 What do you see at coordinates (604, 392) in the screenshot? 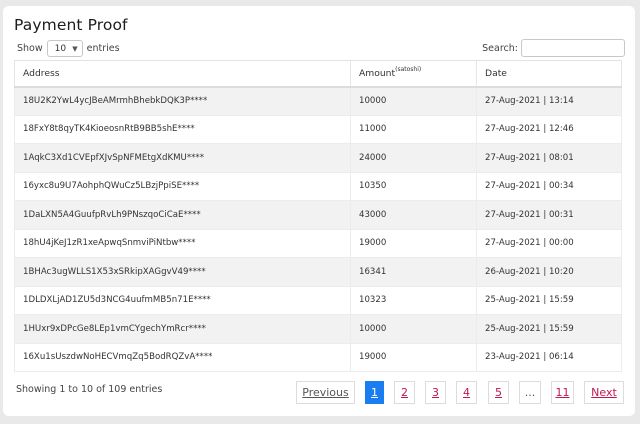
I see `next-page-button: Next` at bounding box center [604, 392].